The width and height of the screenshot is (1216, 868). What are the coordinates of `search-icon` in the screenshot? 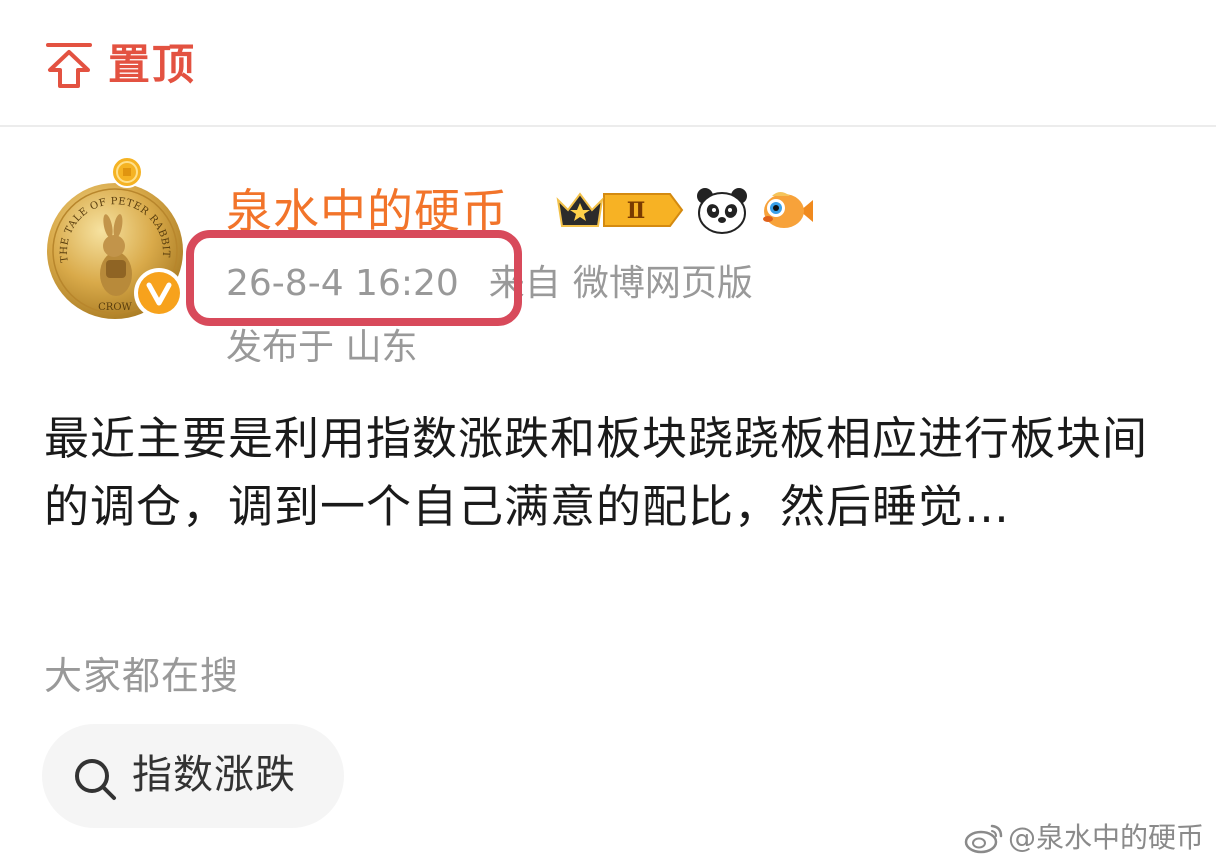 It's located at (95, 779).